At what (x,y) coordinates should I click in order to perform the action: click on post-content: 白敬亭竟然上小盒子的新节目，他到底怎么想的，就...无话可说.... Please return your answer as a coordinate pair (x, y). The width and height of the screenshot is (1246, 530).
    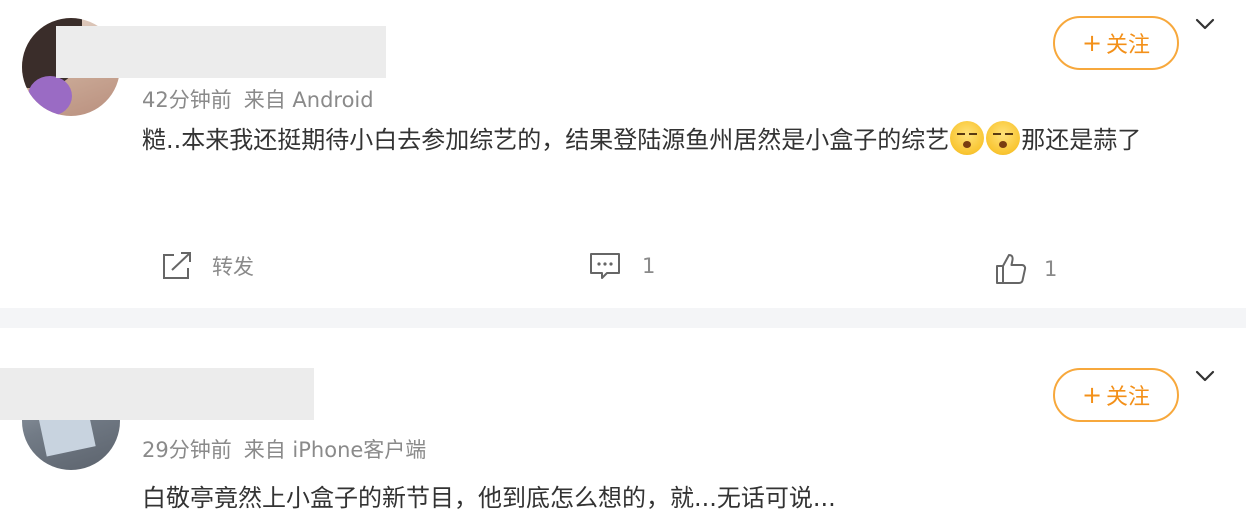
    Looking at the image, I should click on (682, 498).